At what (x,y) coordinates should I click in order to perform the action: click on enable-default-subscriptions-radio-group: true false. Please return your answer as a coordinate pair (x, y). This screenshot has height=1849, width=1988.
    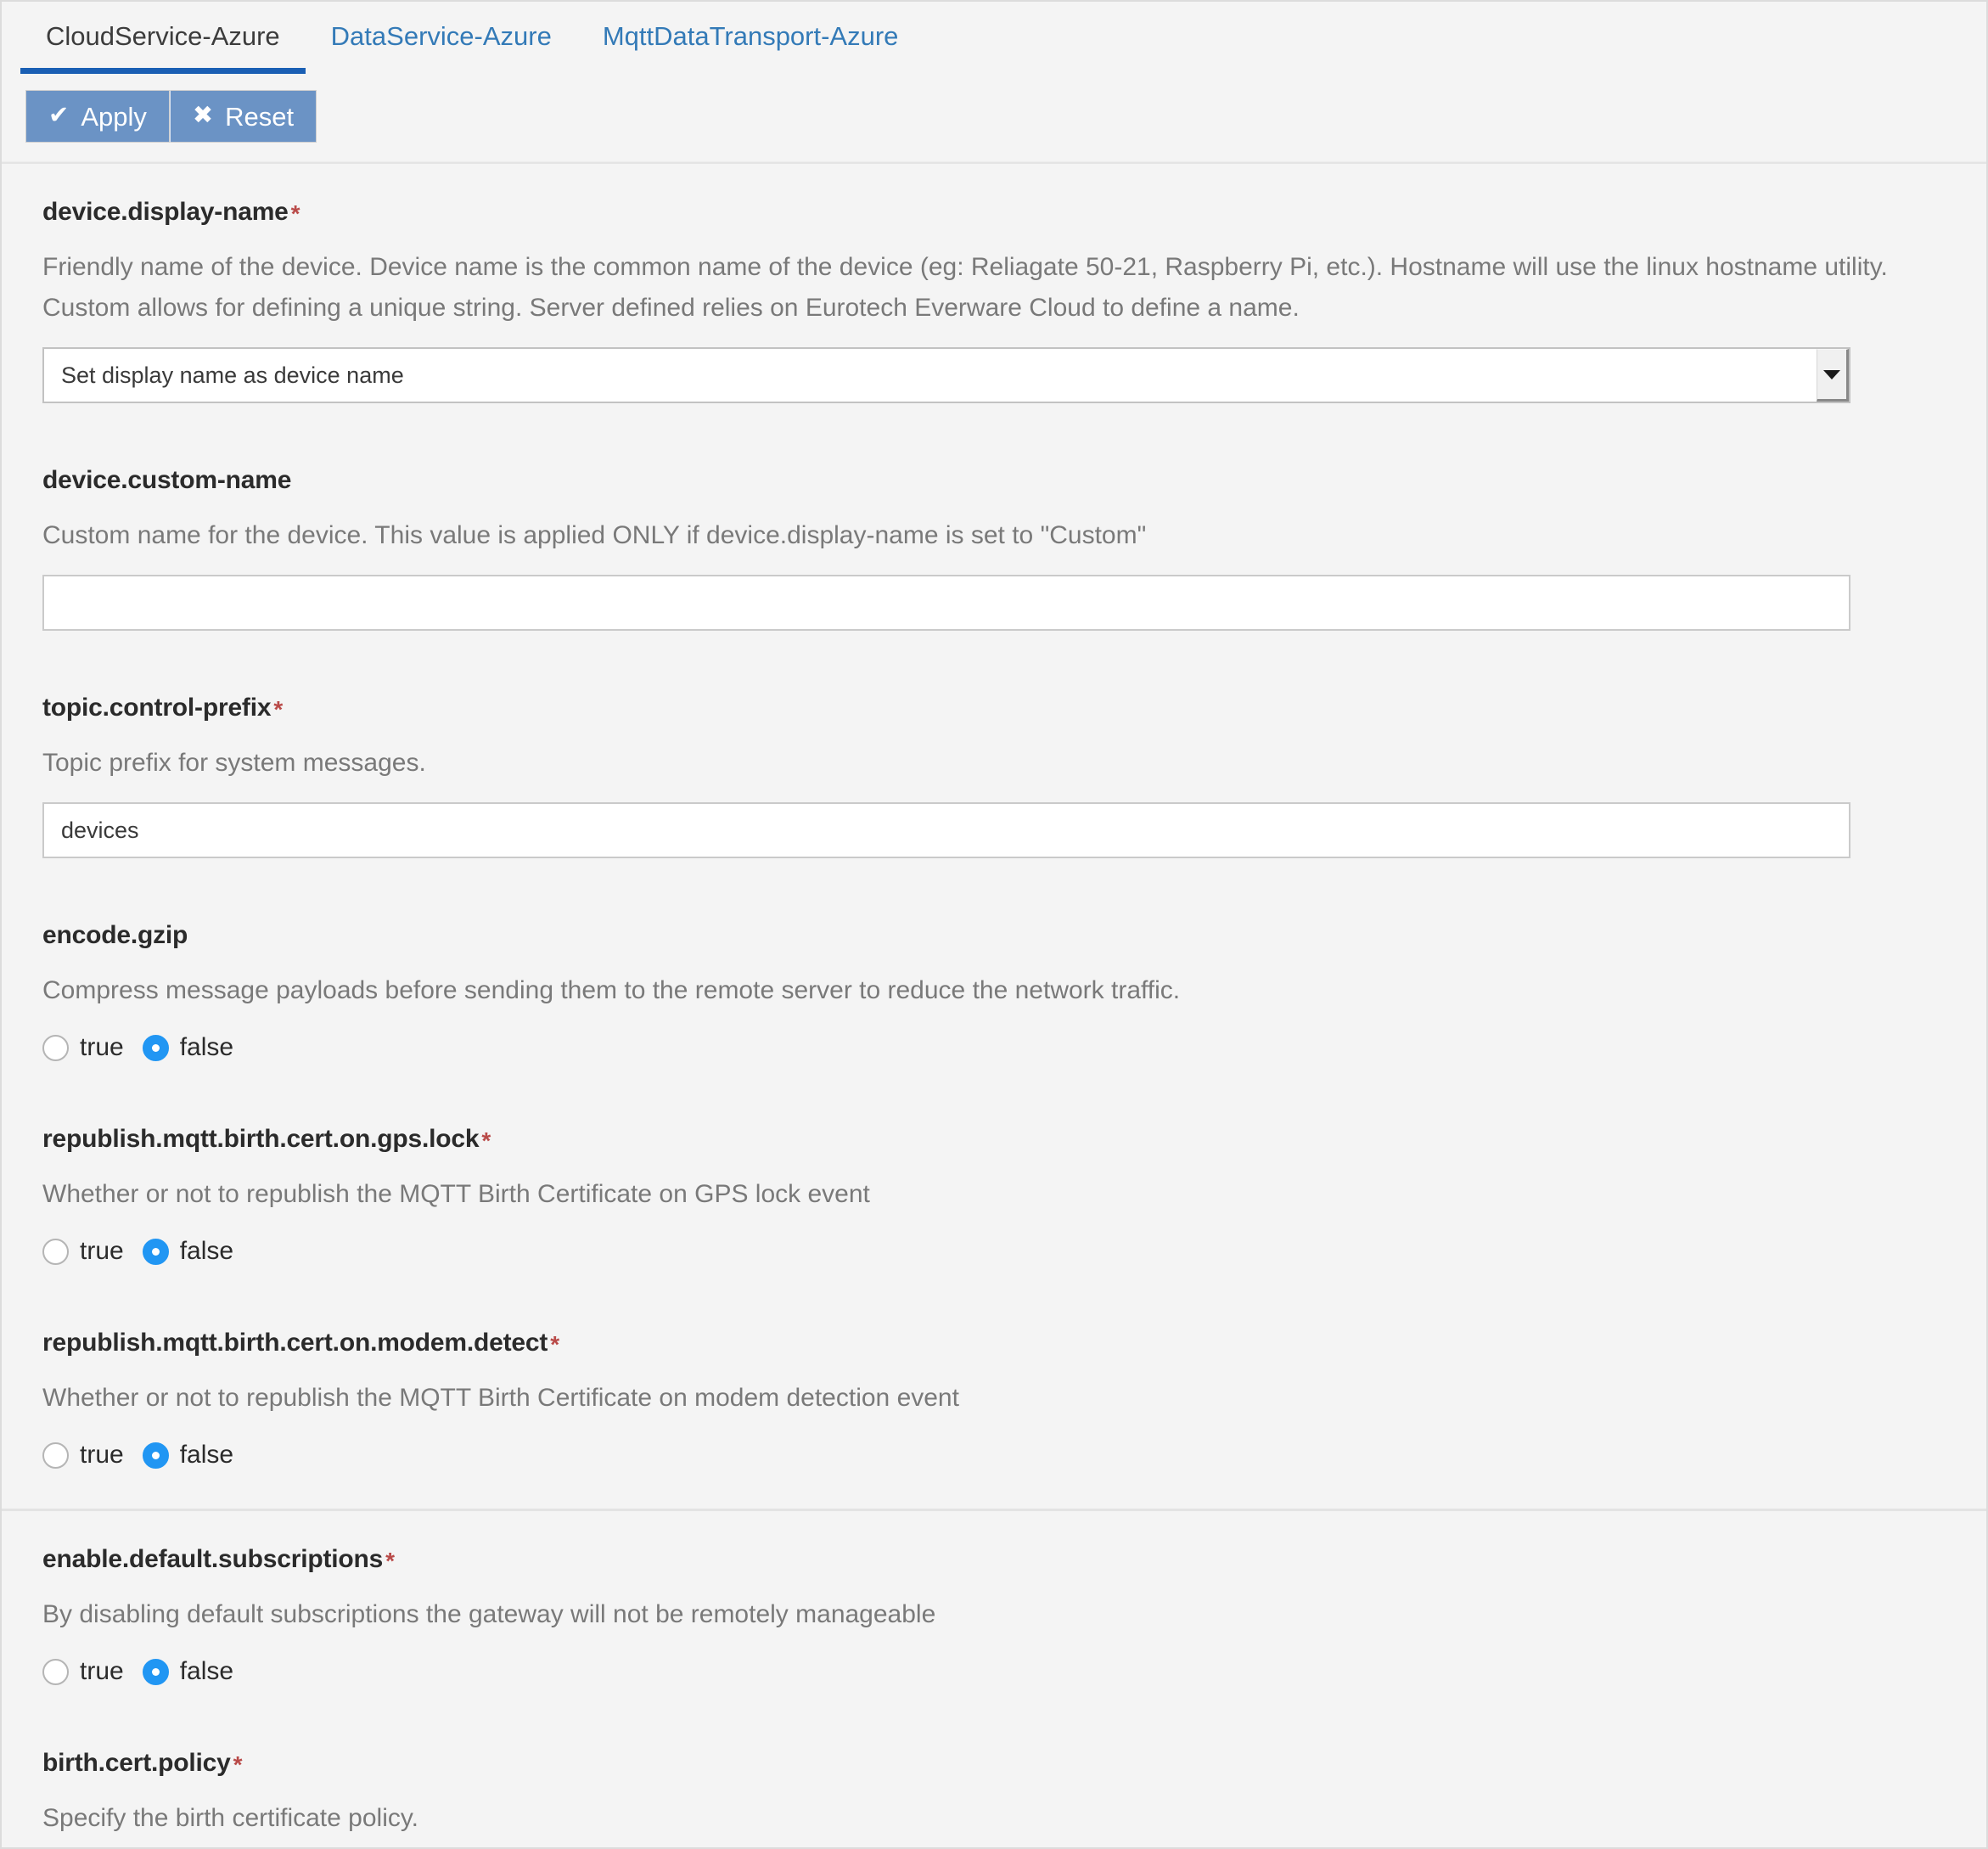
    Looking at the image, I should click on (994, 1660).